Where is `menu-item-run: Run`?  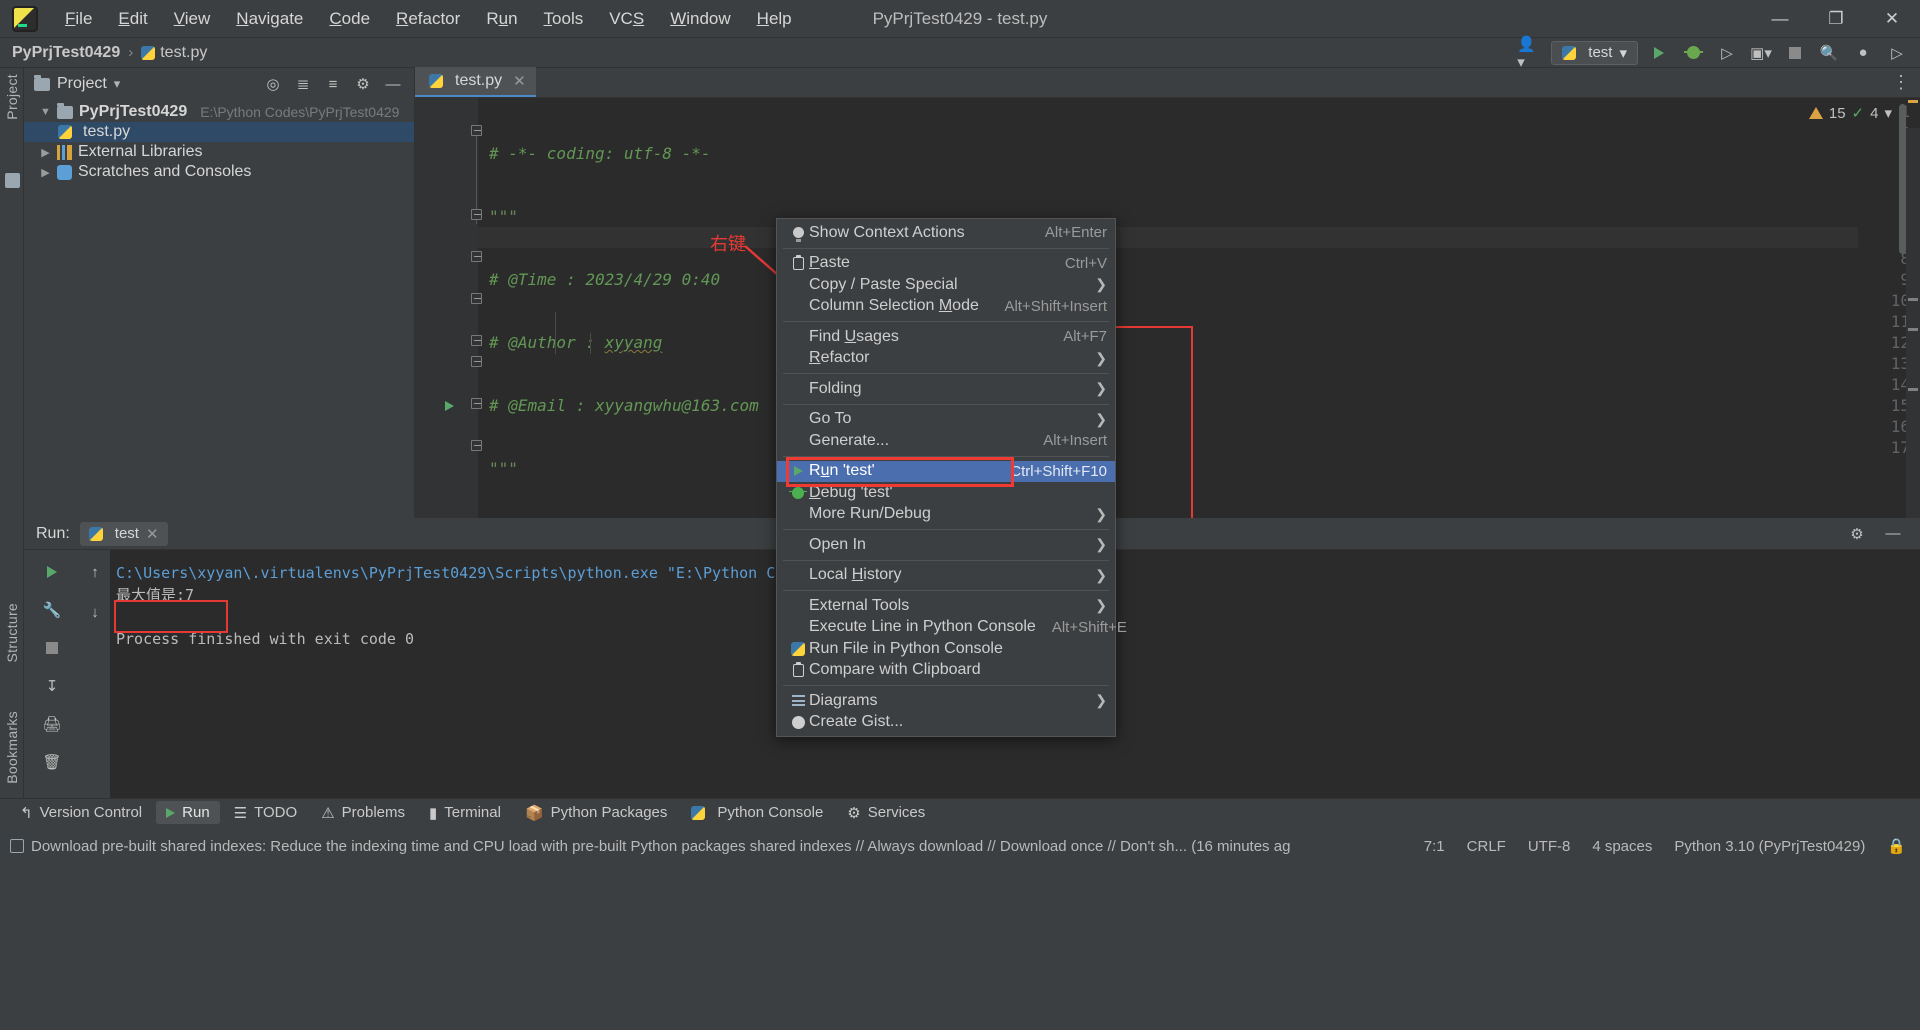 menu-item-run: Run is located at coordinates (501, 19).